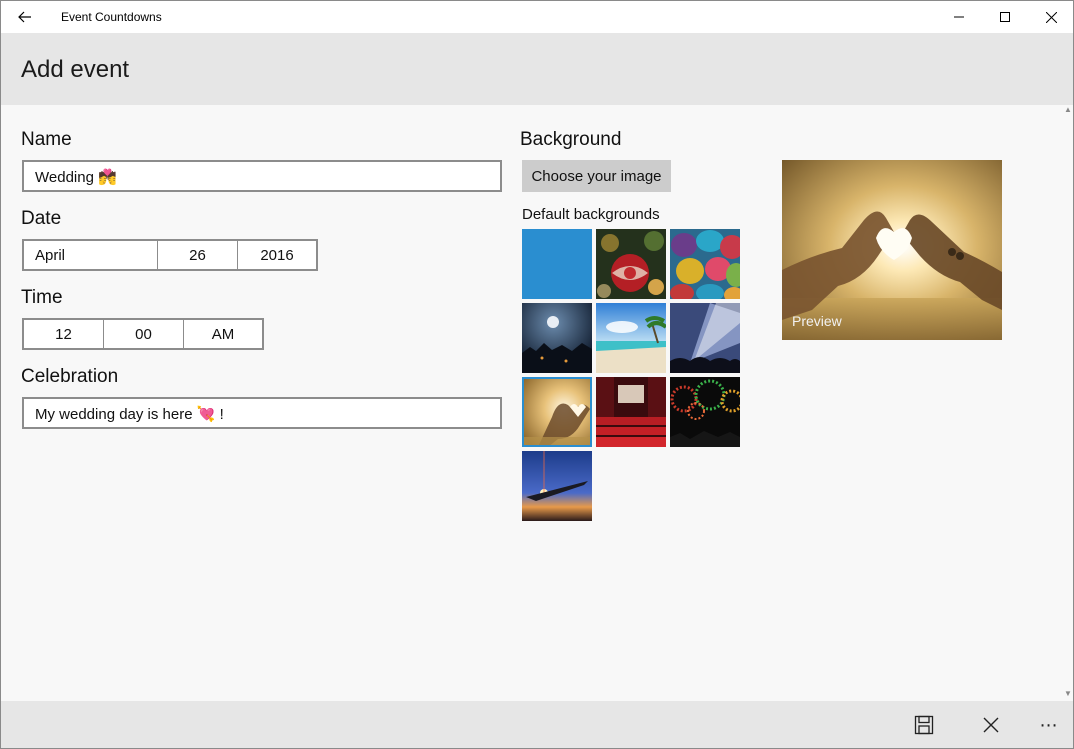  I want to click on heart-hands-thumb-image, so click(557, 412).